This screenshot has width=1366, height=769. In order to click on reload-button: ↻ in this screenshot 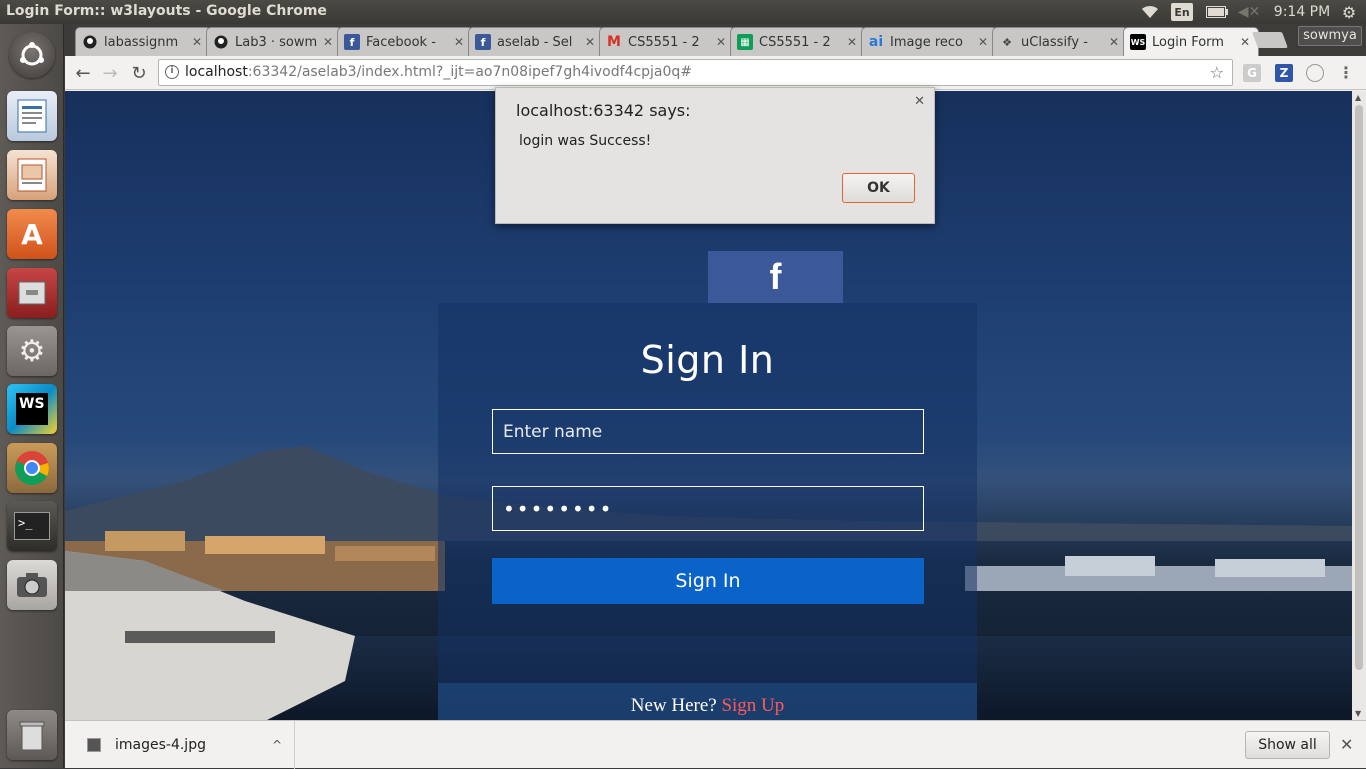, I will do `click(139, 73)`.